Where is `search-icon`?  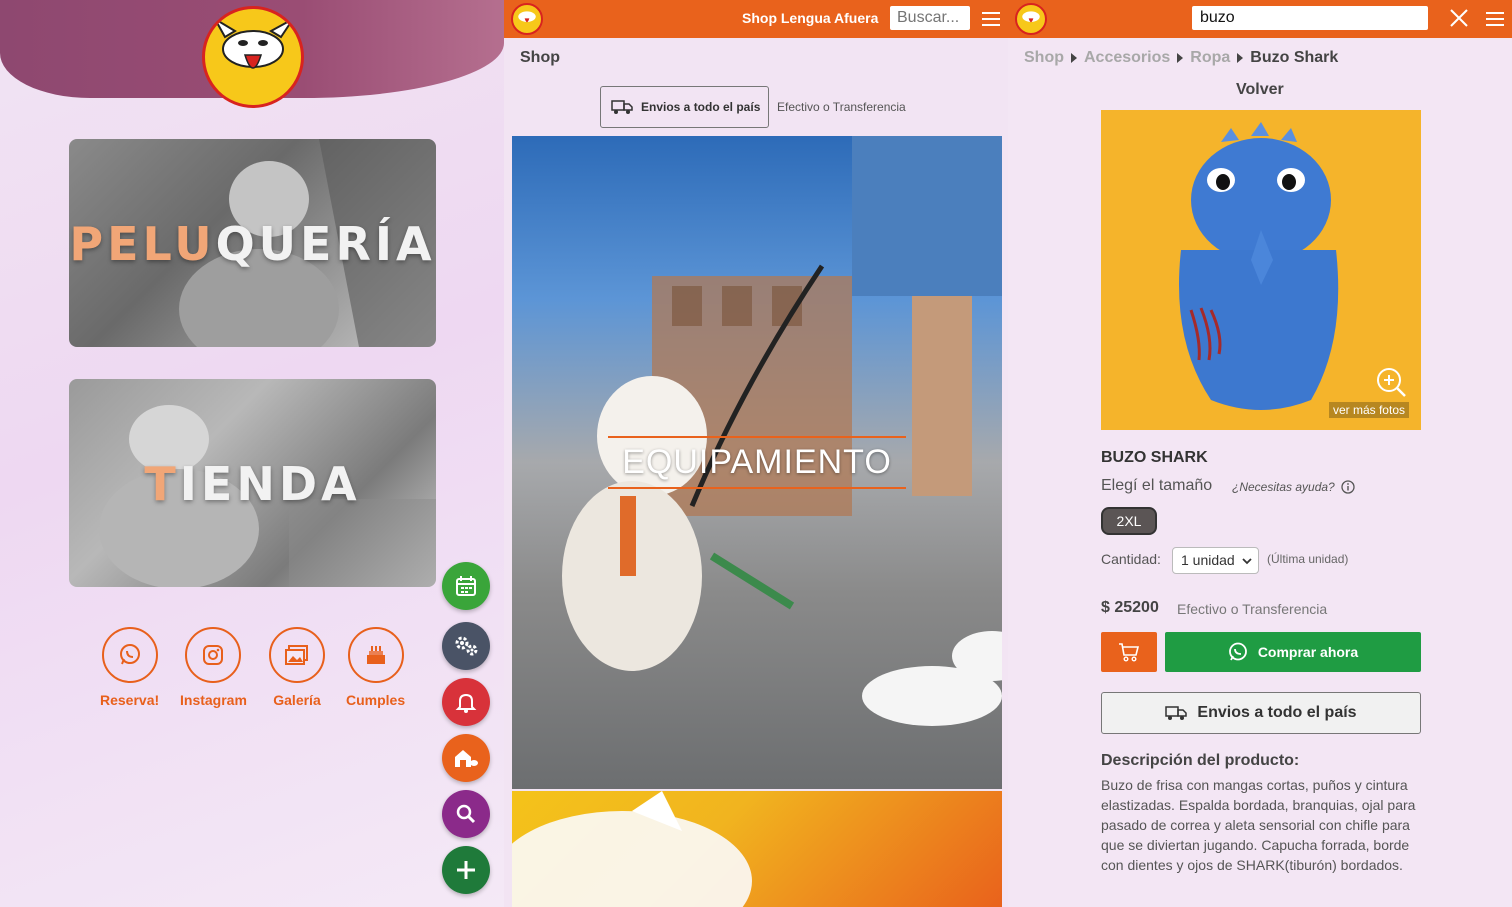
search-icon is located at coordinates (466, 814).